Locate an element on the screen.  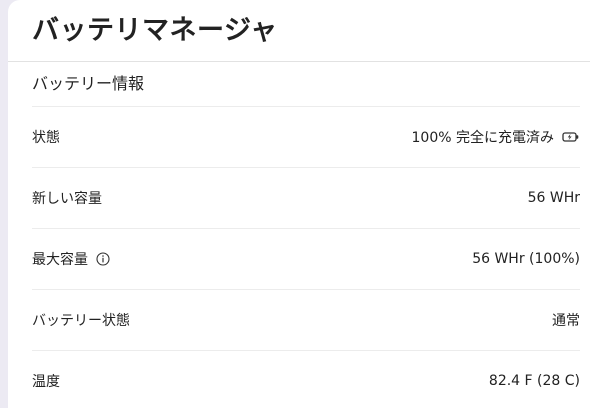
app-title: バッテリマネージャ is located at coordinates (155, 30).